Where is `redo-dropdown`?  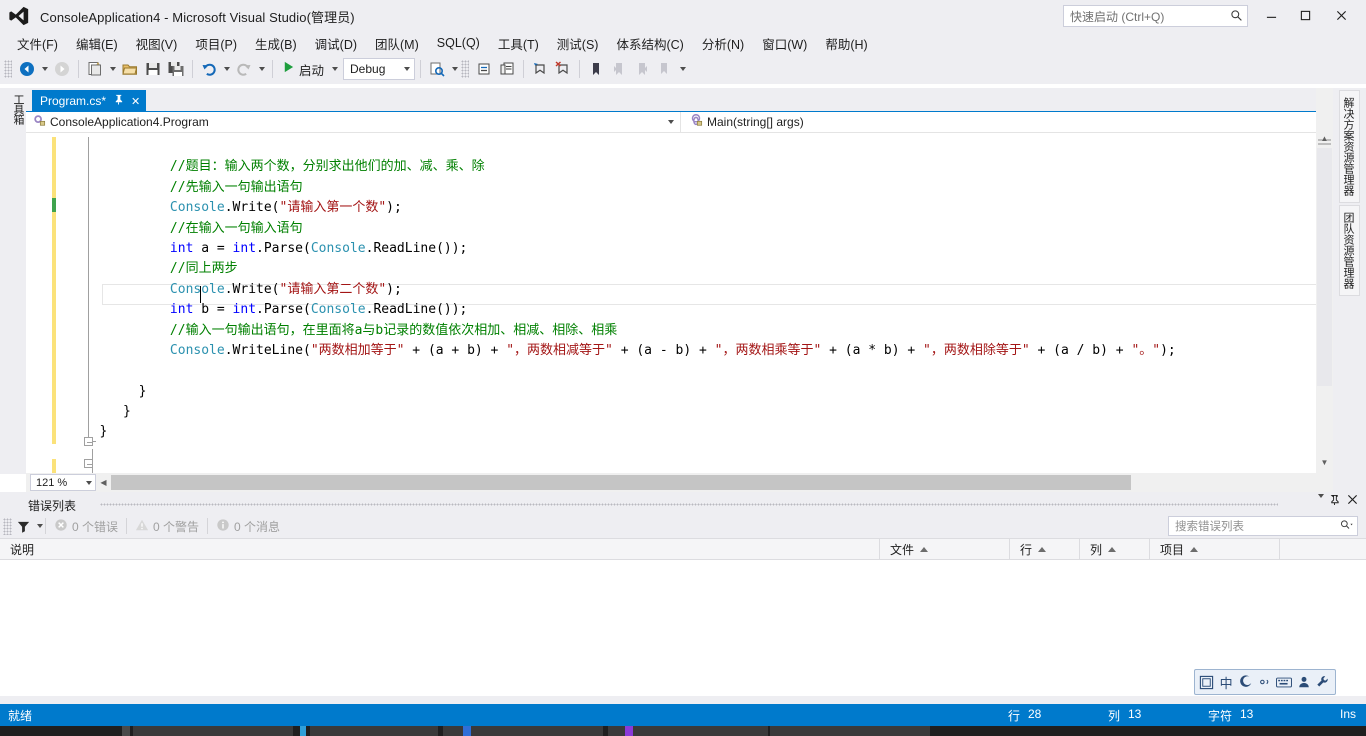 redo-dropdown is located at coordinates (261, 69).